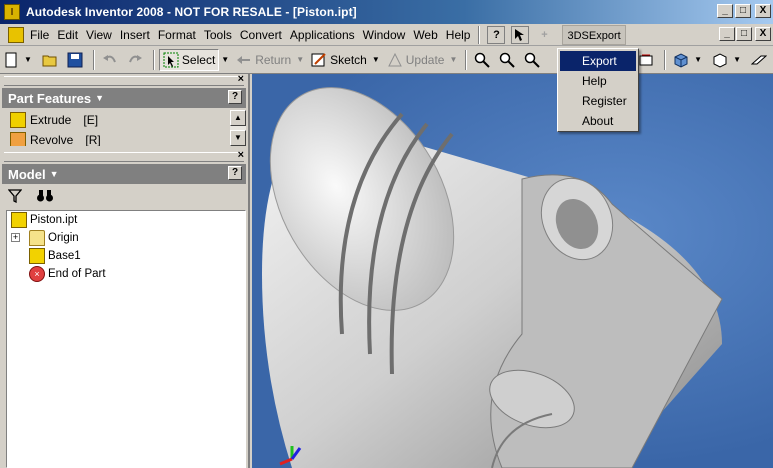 This screenshot has width=773, height=468. I want to click on window-controls: _ □ X, so click(744, 11).